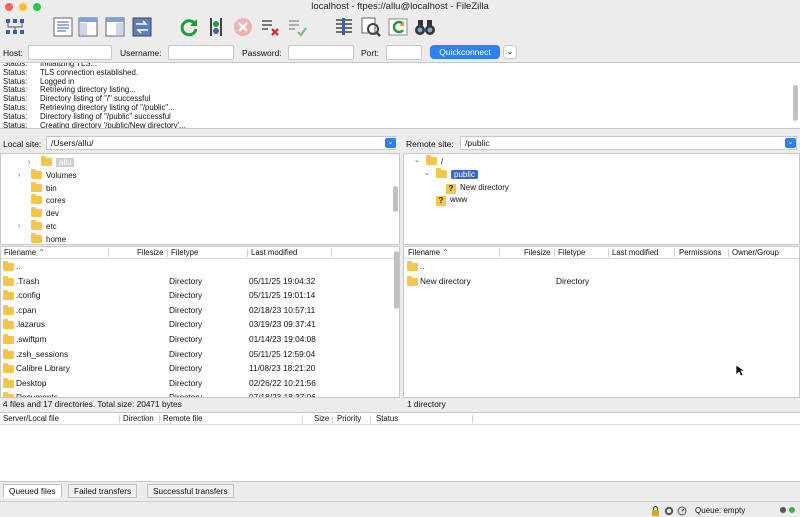 The image size is (800, 517). I want to click on toggle-local-tree-icon, so click(88, 27).